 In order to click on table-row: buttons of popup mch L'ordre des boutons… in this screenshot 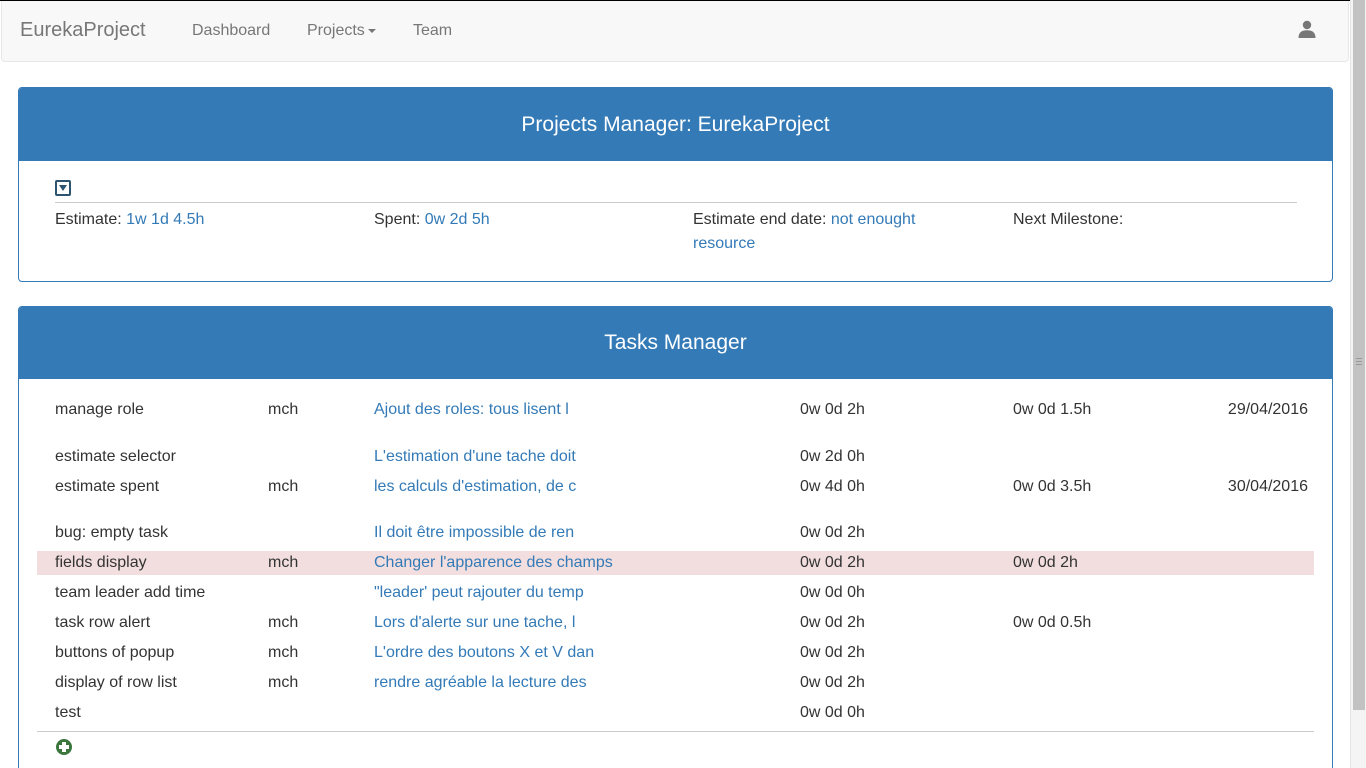, I will do `click(675, 653)`.